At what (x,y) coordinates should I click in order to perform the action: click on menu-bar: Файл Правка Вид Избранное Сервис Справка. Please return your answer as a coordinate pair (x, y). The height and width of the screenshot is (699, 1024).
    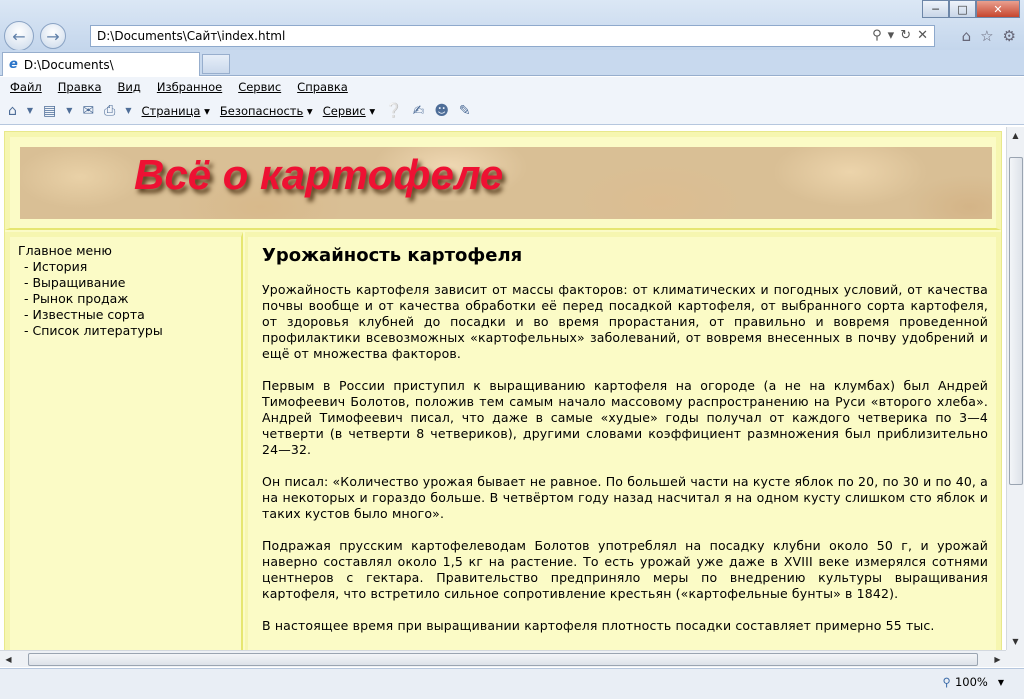
    Looking at the image, I should click on (512, 87).